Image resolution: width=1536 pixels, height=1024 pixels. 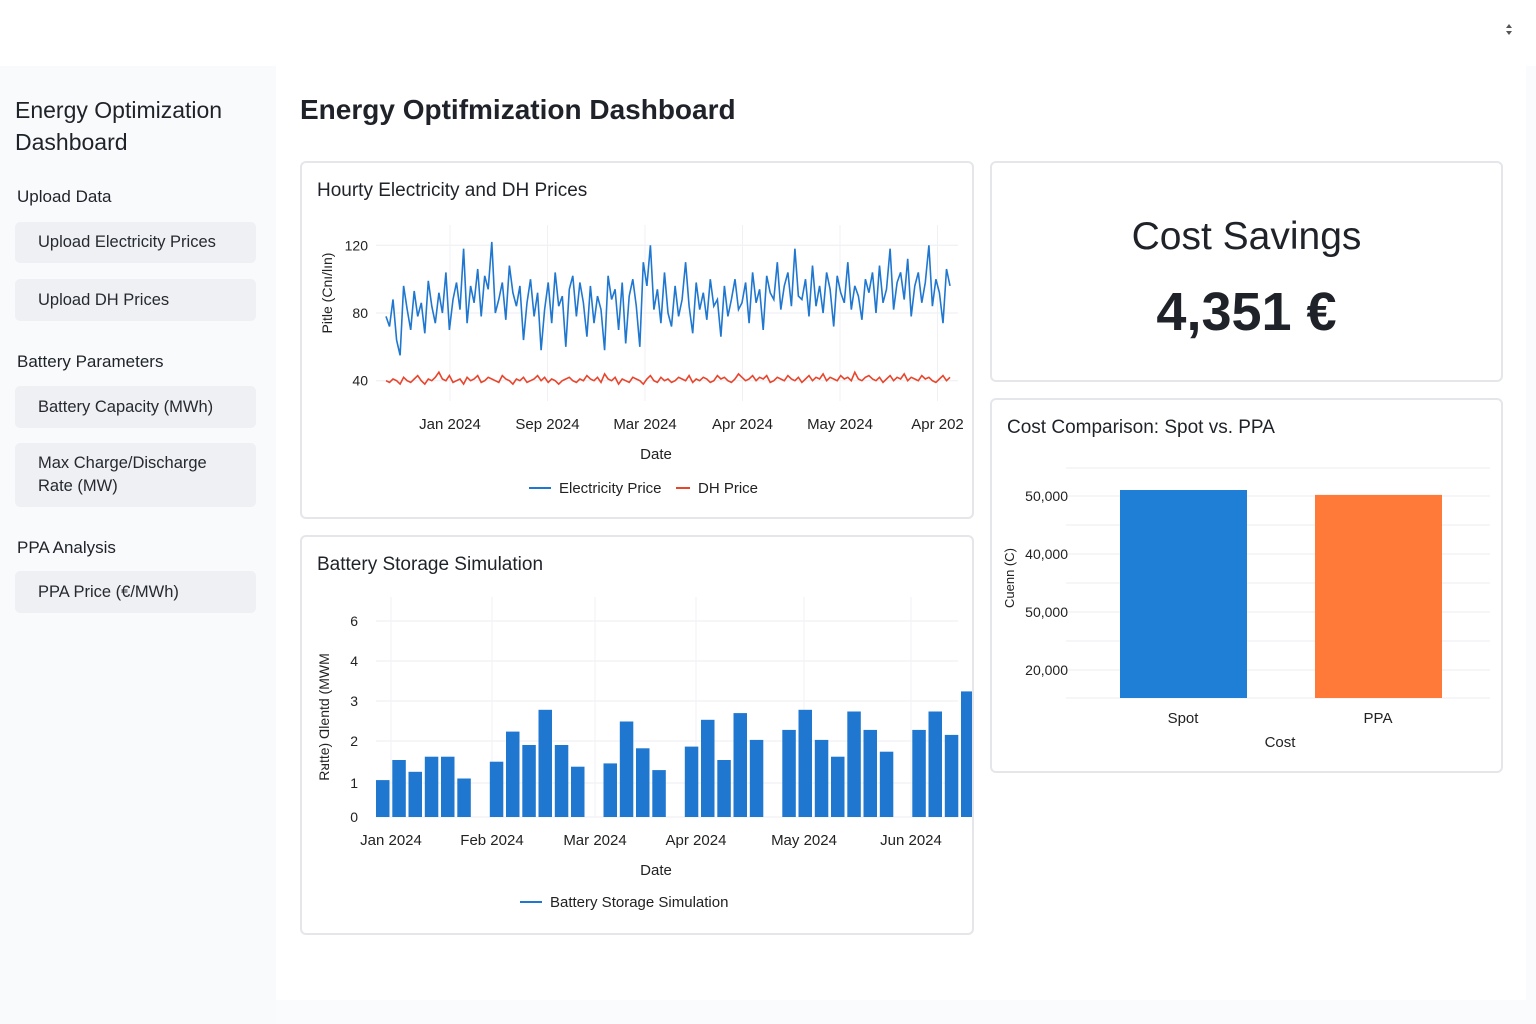 I want to click on cost-xtick-label: Spot, so click(x=1184, y=718).